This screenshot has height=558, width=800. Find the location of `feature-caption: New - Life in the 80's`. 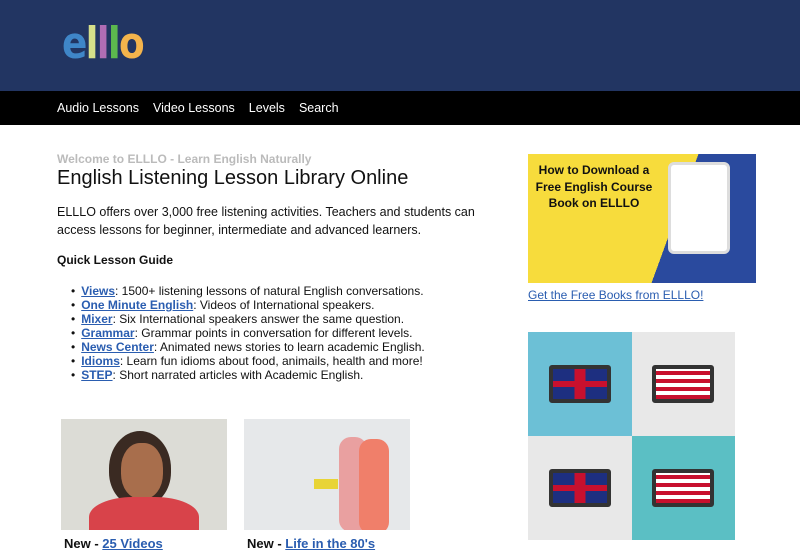

feature-caption: New - Life in the 80's is located at coordinates (311, 543).